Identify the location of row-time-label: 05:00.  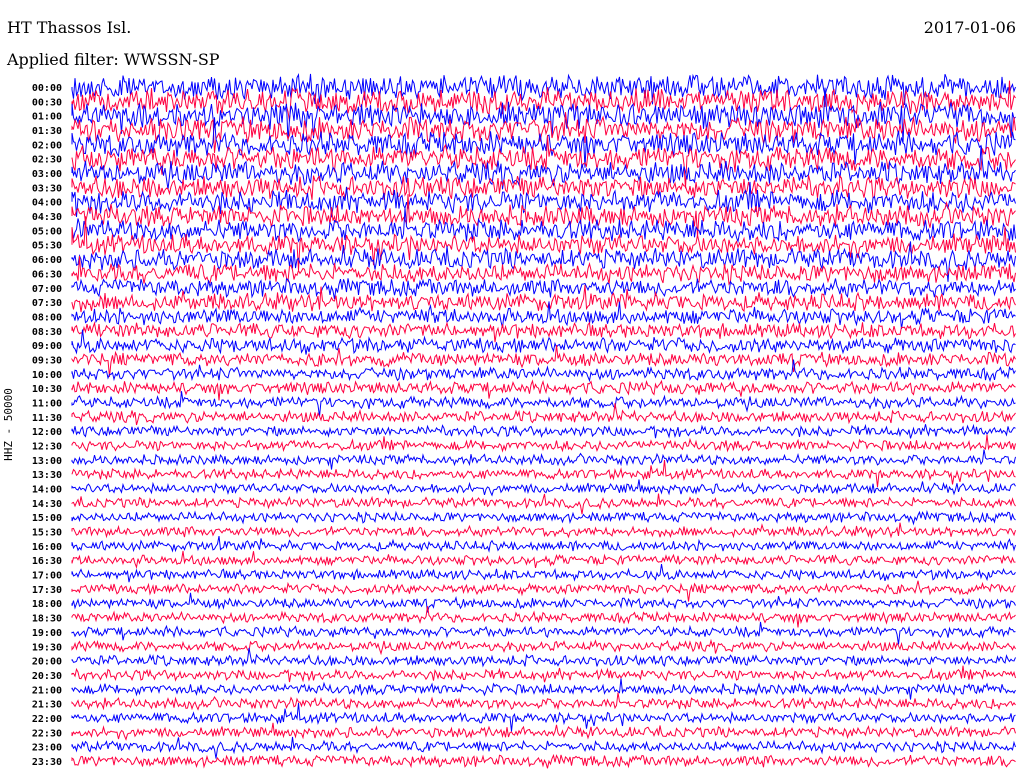
(47, 231).